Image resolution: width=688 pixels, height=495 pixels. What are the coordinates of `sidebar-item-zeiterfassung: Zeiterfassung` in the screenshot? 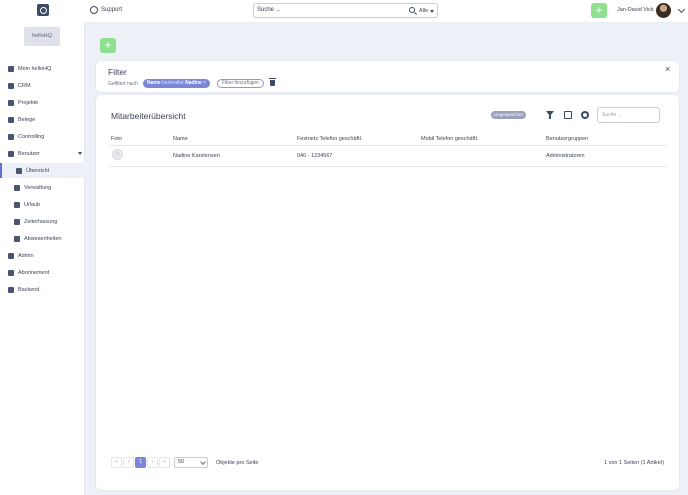 It's located at (42, 221).